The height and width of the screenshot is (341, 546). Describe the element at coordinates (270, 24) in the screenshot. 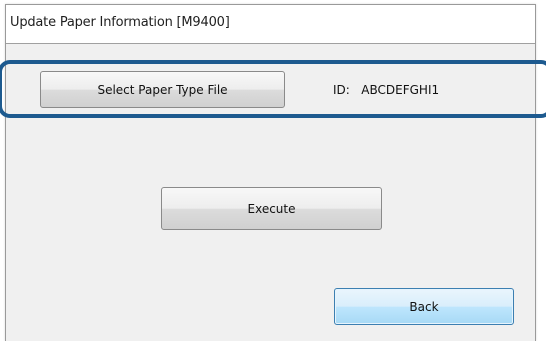

I see `title-bar: Update Paper Information [M9400]` at that location.